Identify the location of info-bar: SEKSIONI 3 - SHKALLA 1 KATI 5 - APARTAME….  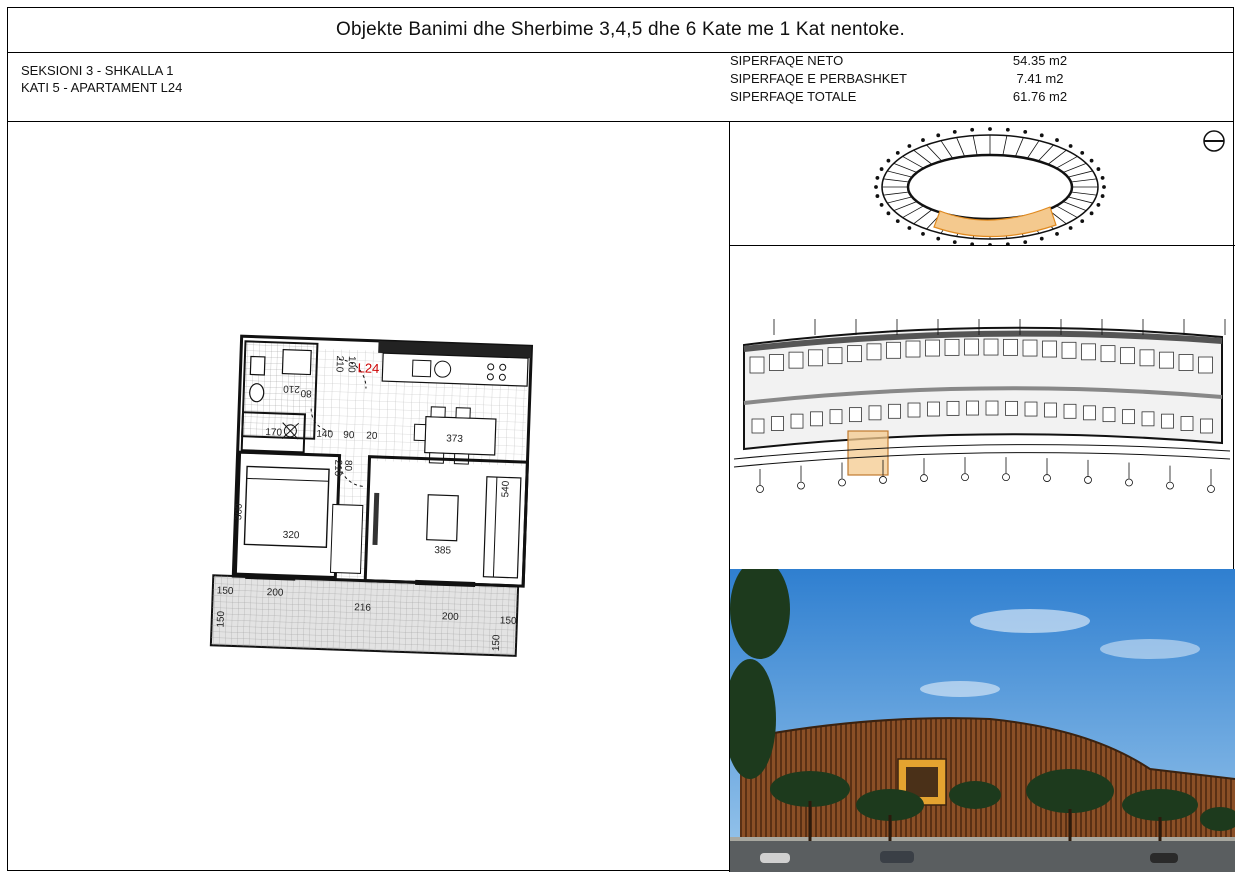
(620, 87).